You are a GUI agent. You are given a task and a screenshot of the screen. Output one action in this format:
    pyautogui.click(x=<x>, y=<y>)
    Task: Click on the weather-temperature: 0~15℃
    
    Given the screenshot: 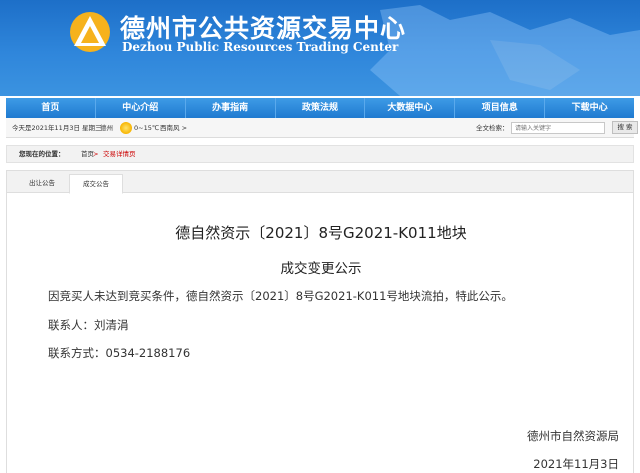 What is the action you would take?
    pyautogui.click(x=147, y=128)
    